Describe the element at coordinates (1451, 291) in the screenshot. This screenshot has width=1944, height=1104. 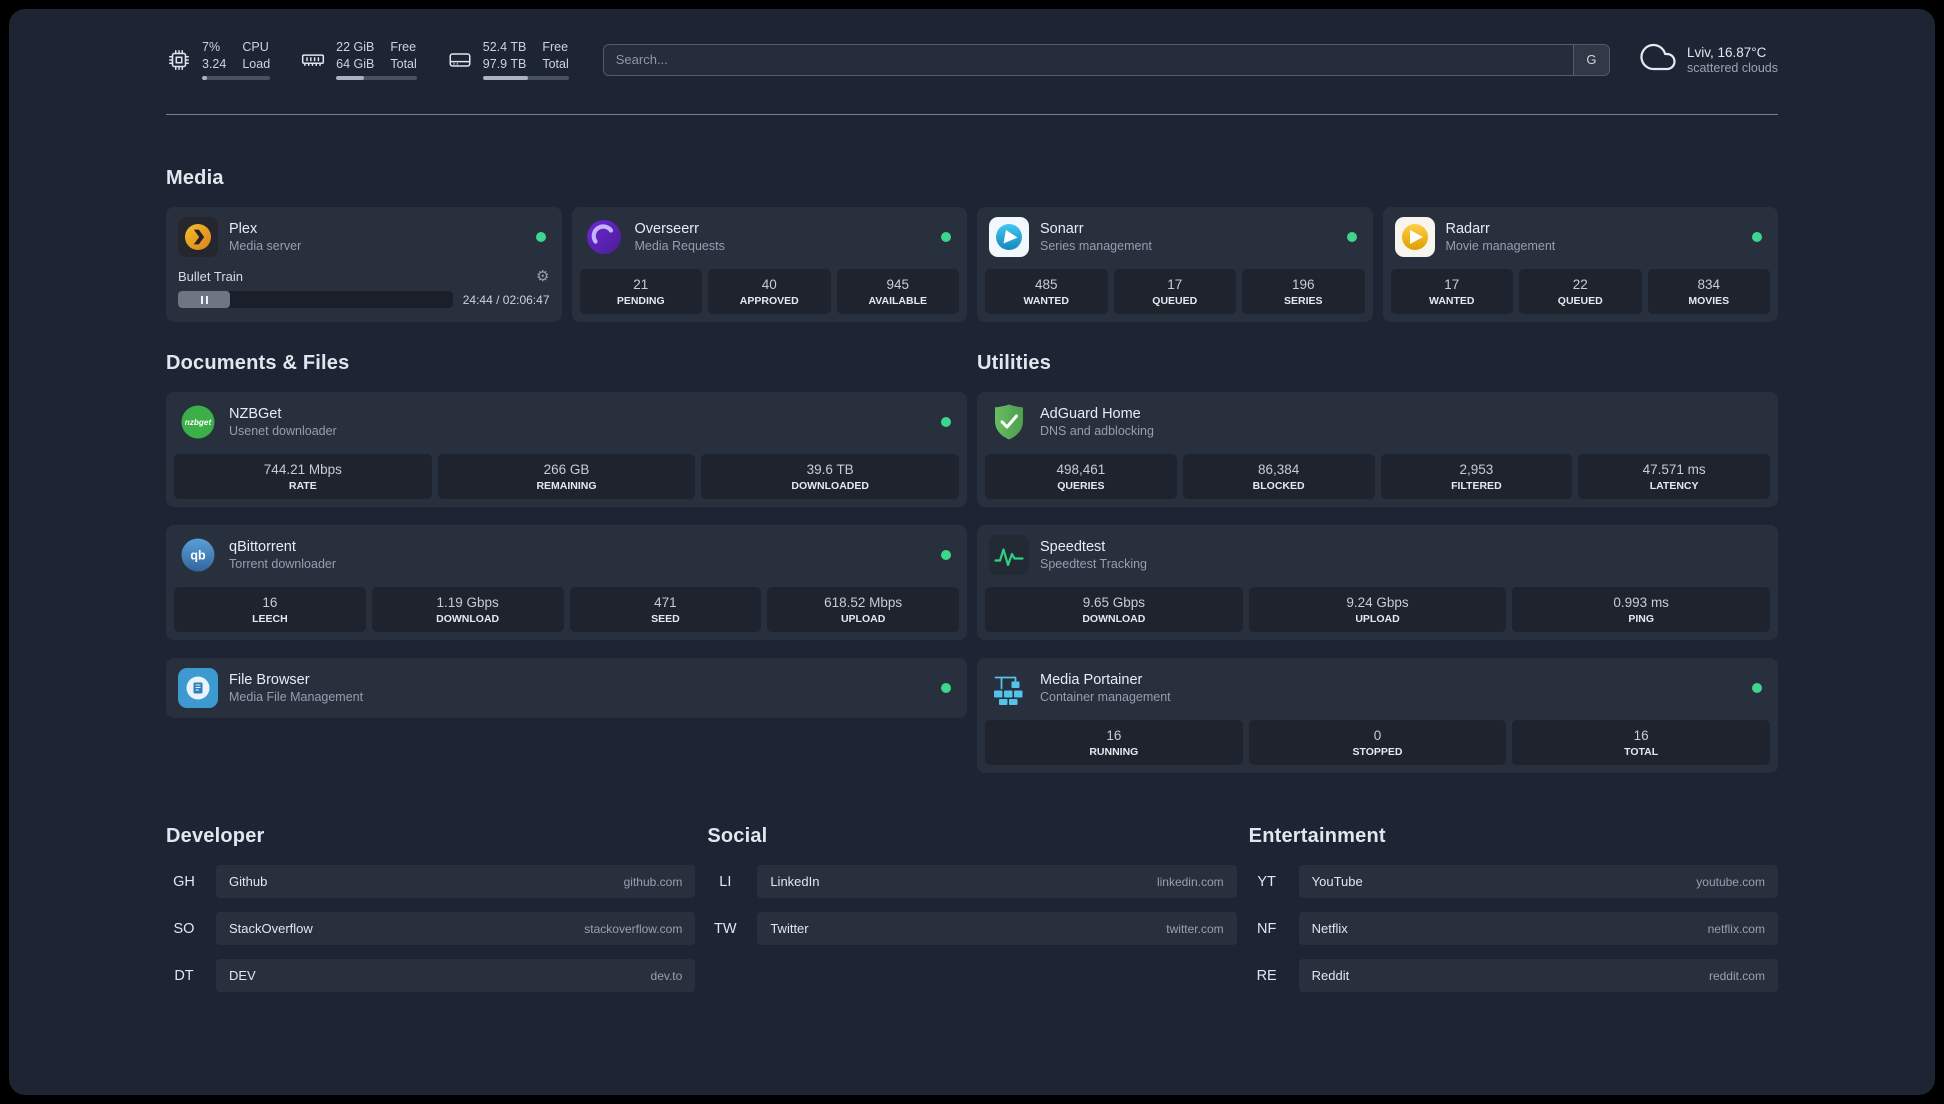
I see `stat-block: 17 WANTED` at that location.